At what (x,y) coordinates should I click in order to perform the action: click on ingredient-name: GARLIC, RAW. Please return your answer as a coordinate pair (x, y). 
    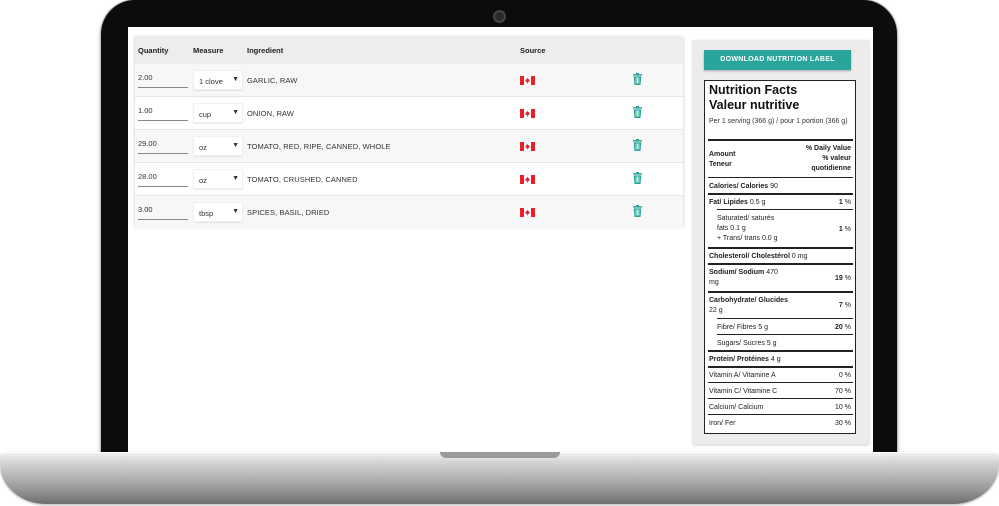
    Looking at the image, I should click on (272, 80).